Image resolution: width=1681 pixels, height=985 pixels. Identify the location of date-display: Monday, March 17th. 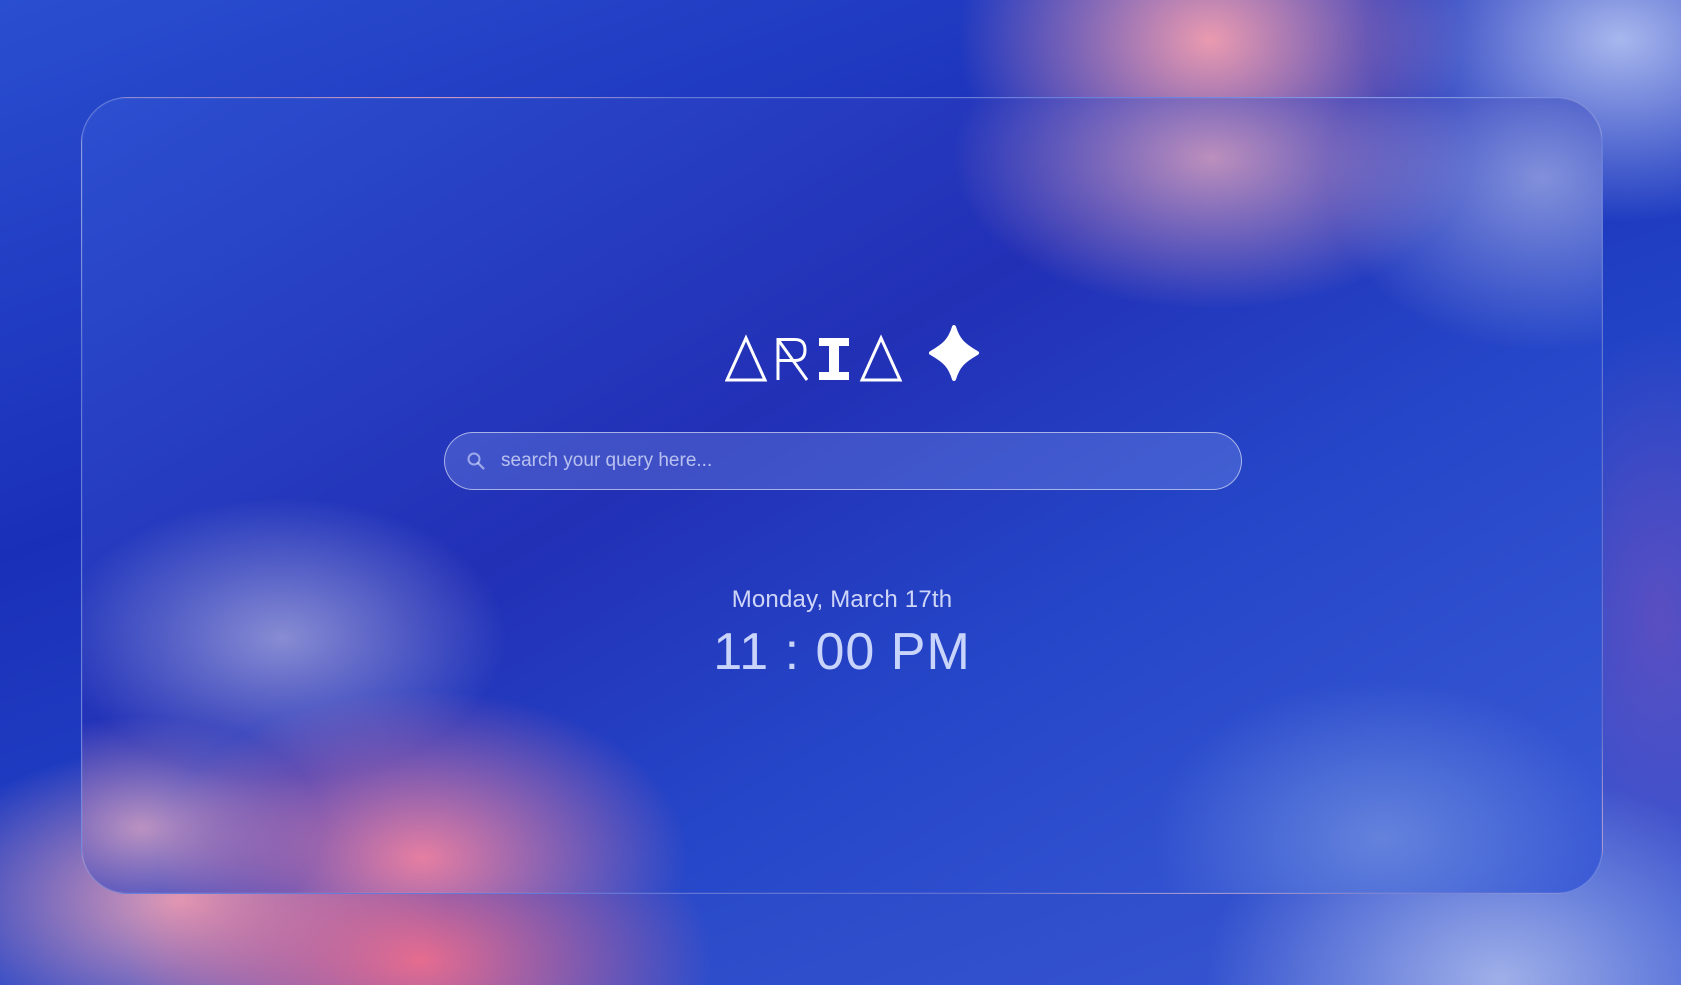
(842, 599).